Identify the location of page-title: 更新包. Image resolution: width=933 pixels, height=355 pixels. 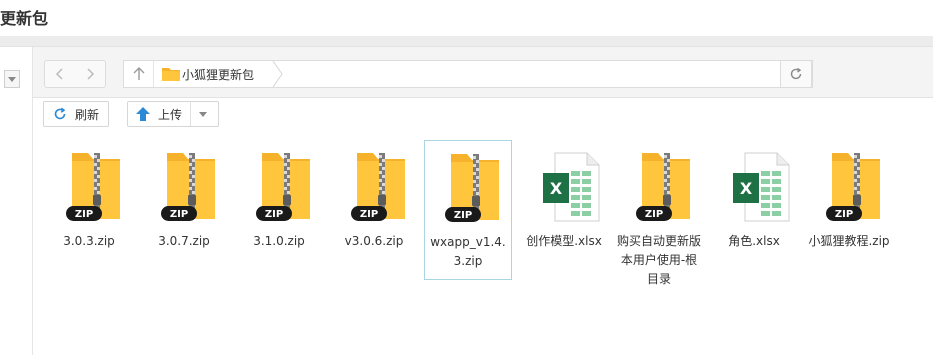
(24, 18).